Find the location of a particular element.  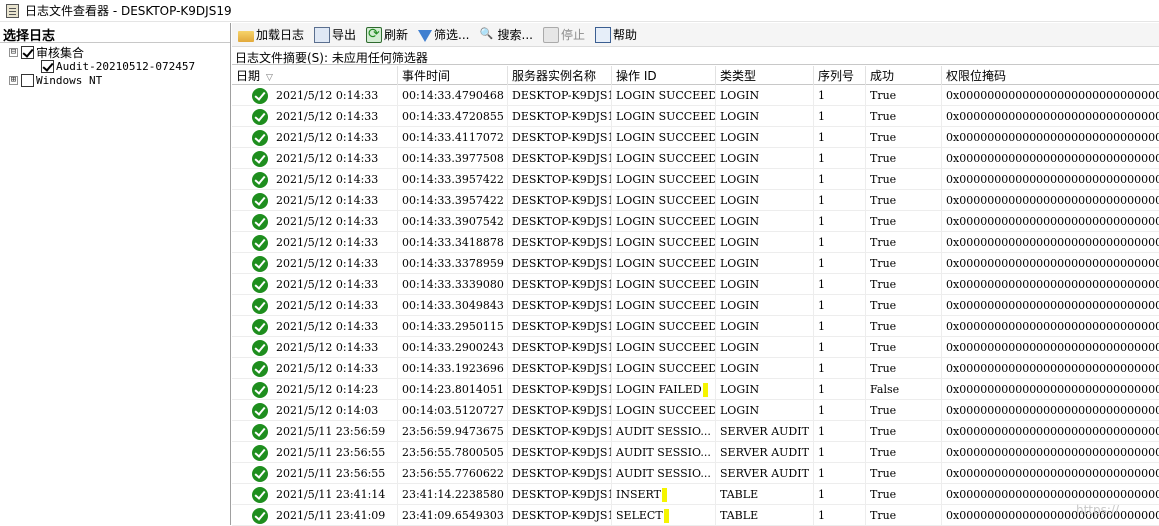

cell-date: 2021/5/12 0:14:33 is located at coordinates (325, 95).